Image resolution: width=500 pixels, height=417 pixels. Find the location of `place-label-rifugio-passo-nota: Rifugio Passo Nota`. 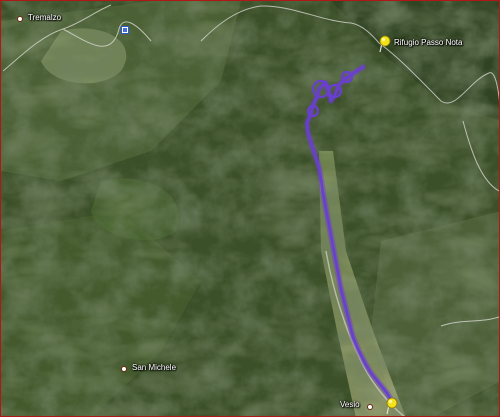

place-label-rifugio-passo-nota: Rifugio Passo Nota is located at coordinates (428, 42).